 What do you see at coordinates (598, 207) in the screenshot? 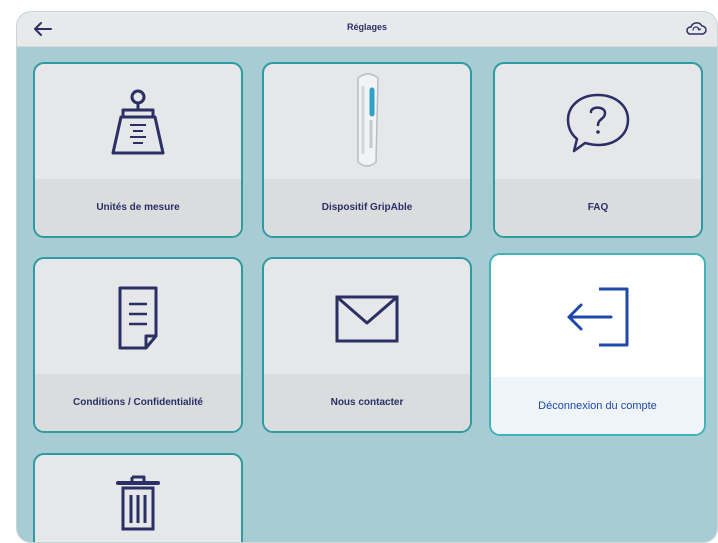
I see `tile-label: FAQ` at bounding box center [598, 207].